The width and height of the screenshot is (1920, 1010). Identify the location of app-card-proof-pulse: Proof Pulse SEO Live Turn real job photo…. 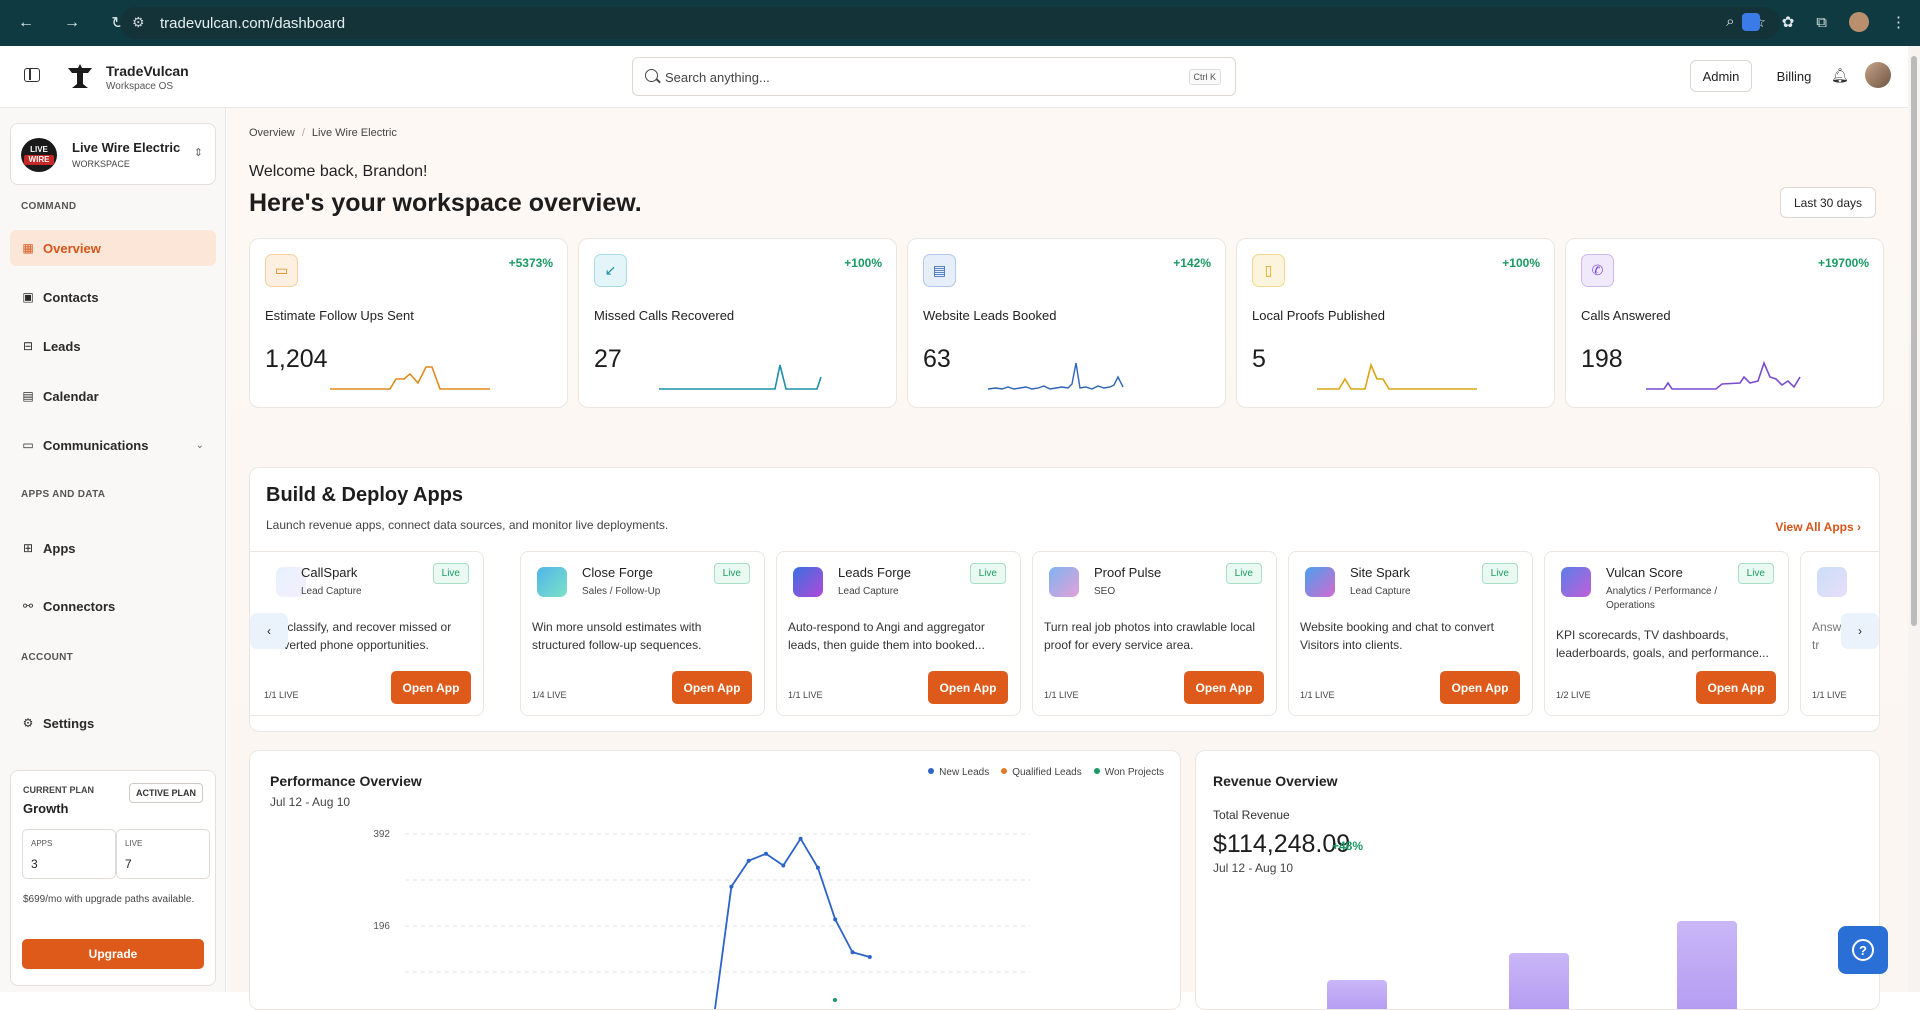
(1154, 633).